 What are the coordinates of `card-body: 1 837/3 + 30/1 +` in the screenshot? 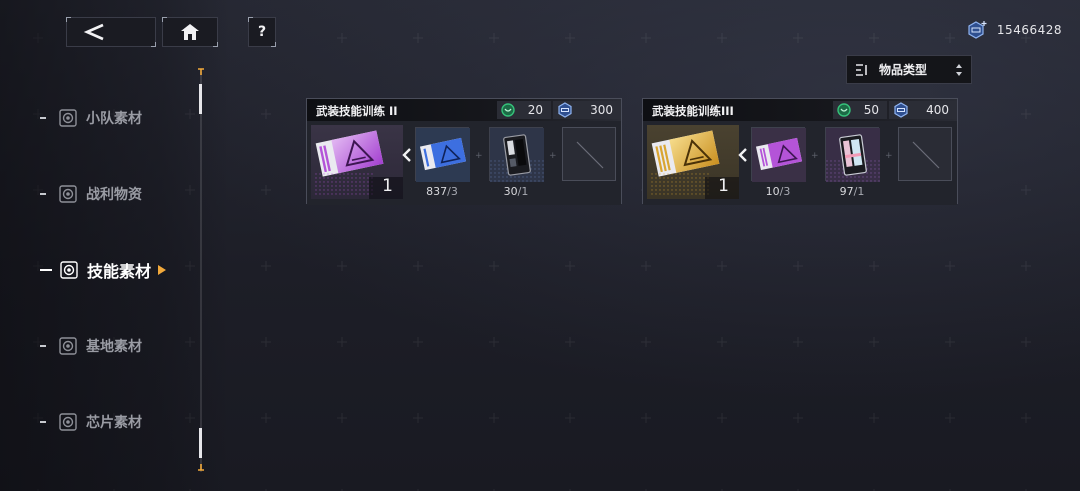 It's located at (464, 163).